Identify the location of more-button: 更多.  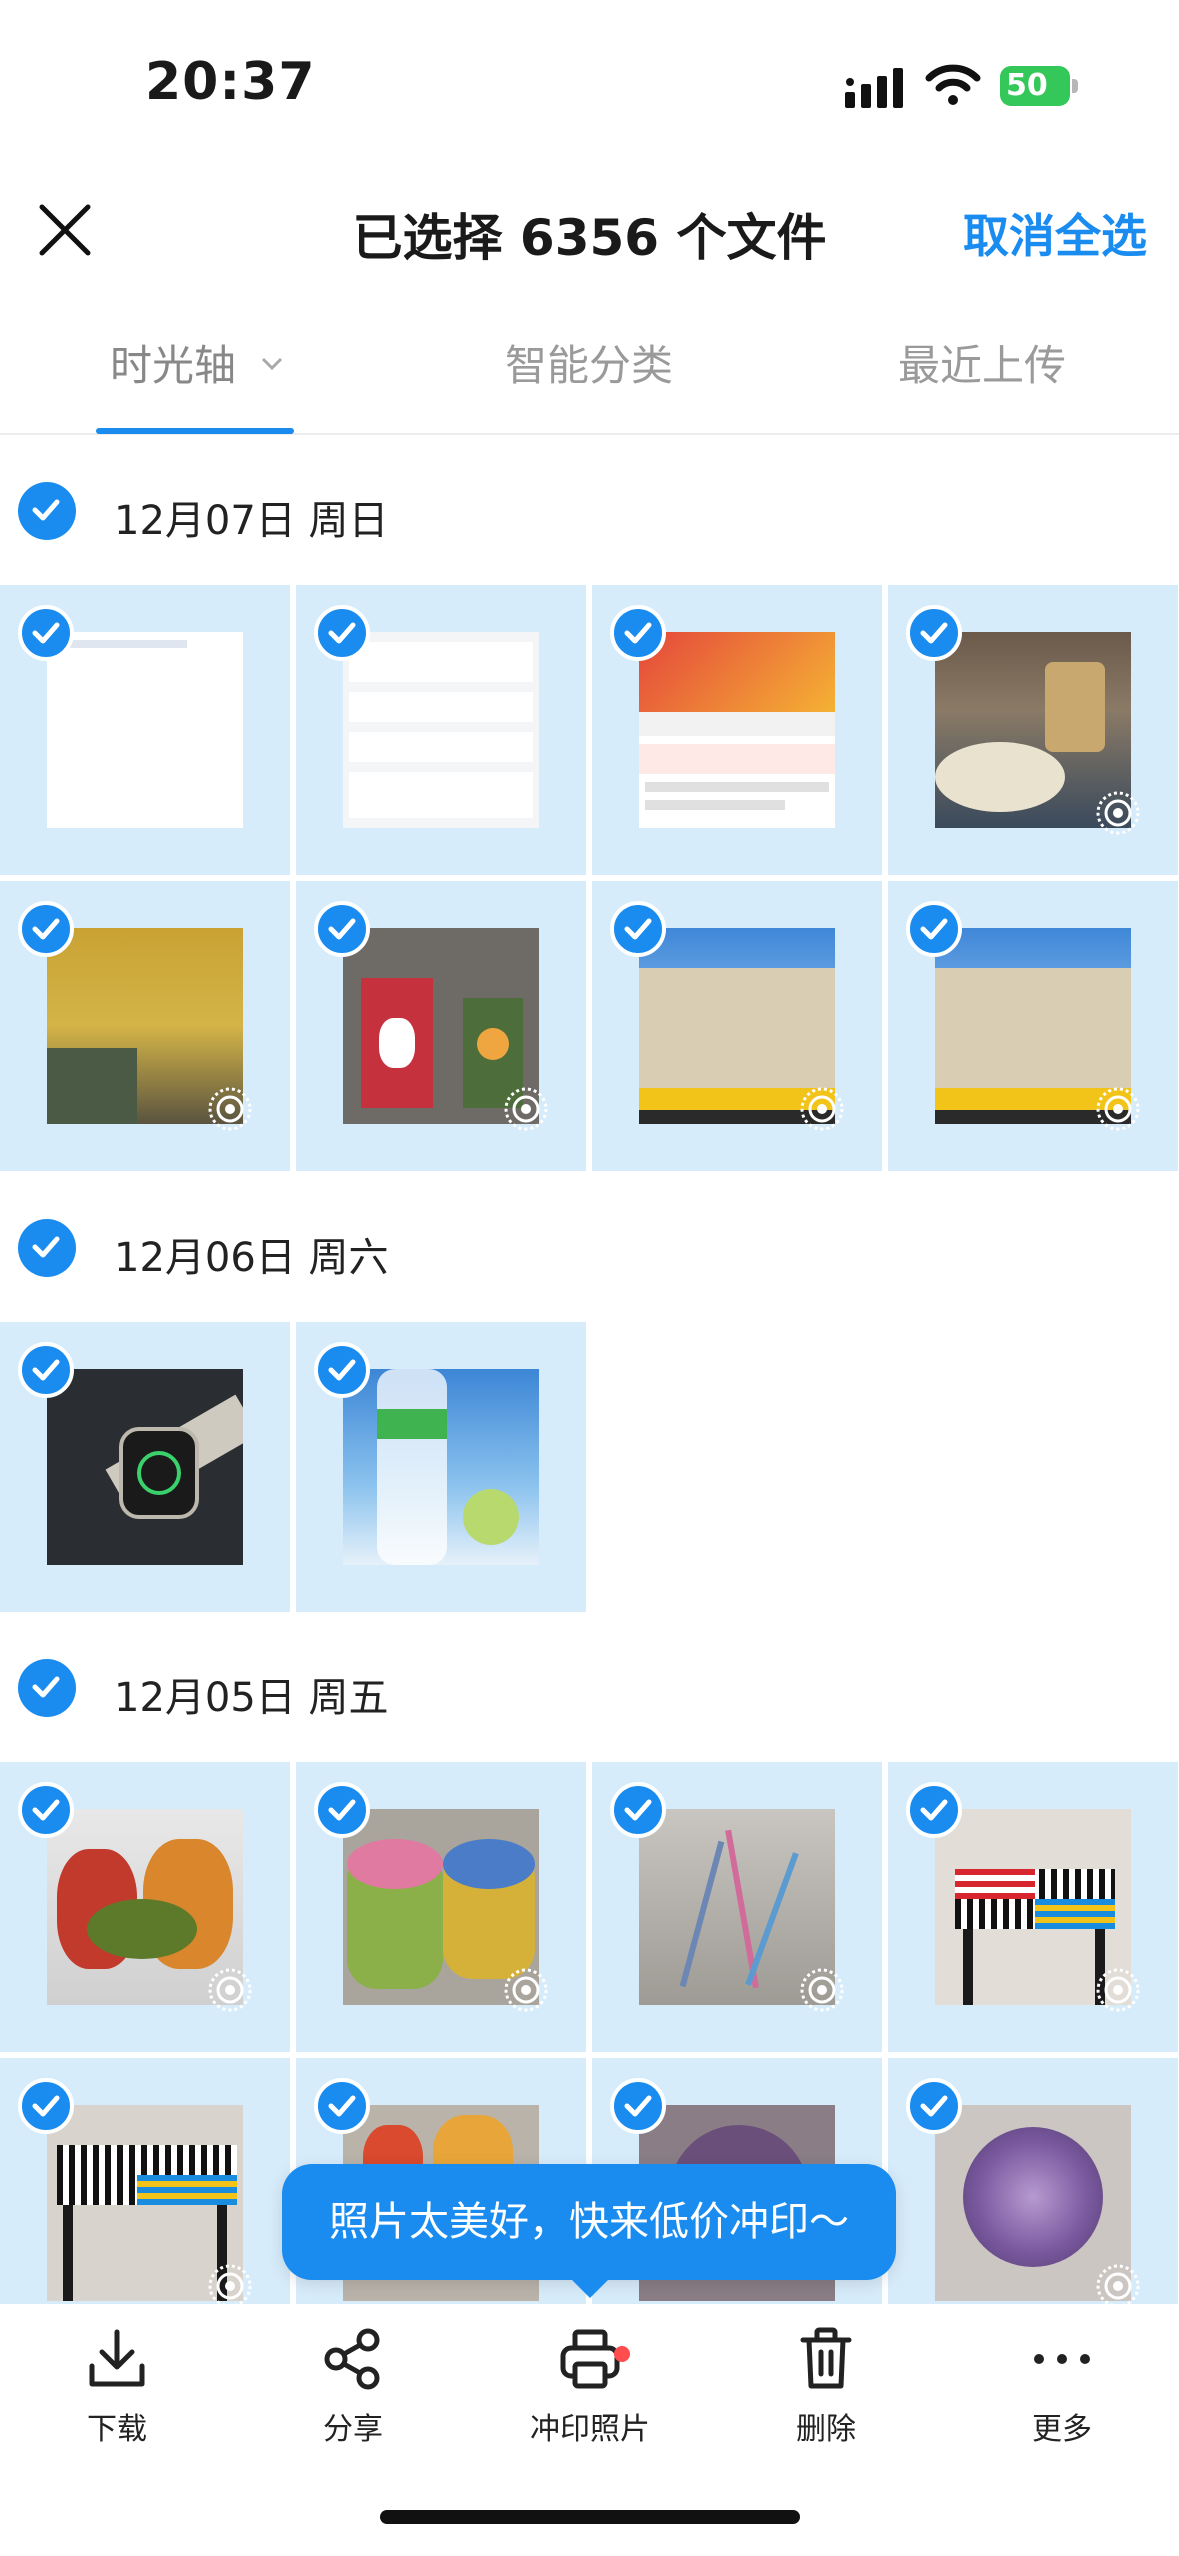
(1062, 2399).